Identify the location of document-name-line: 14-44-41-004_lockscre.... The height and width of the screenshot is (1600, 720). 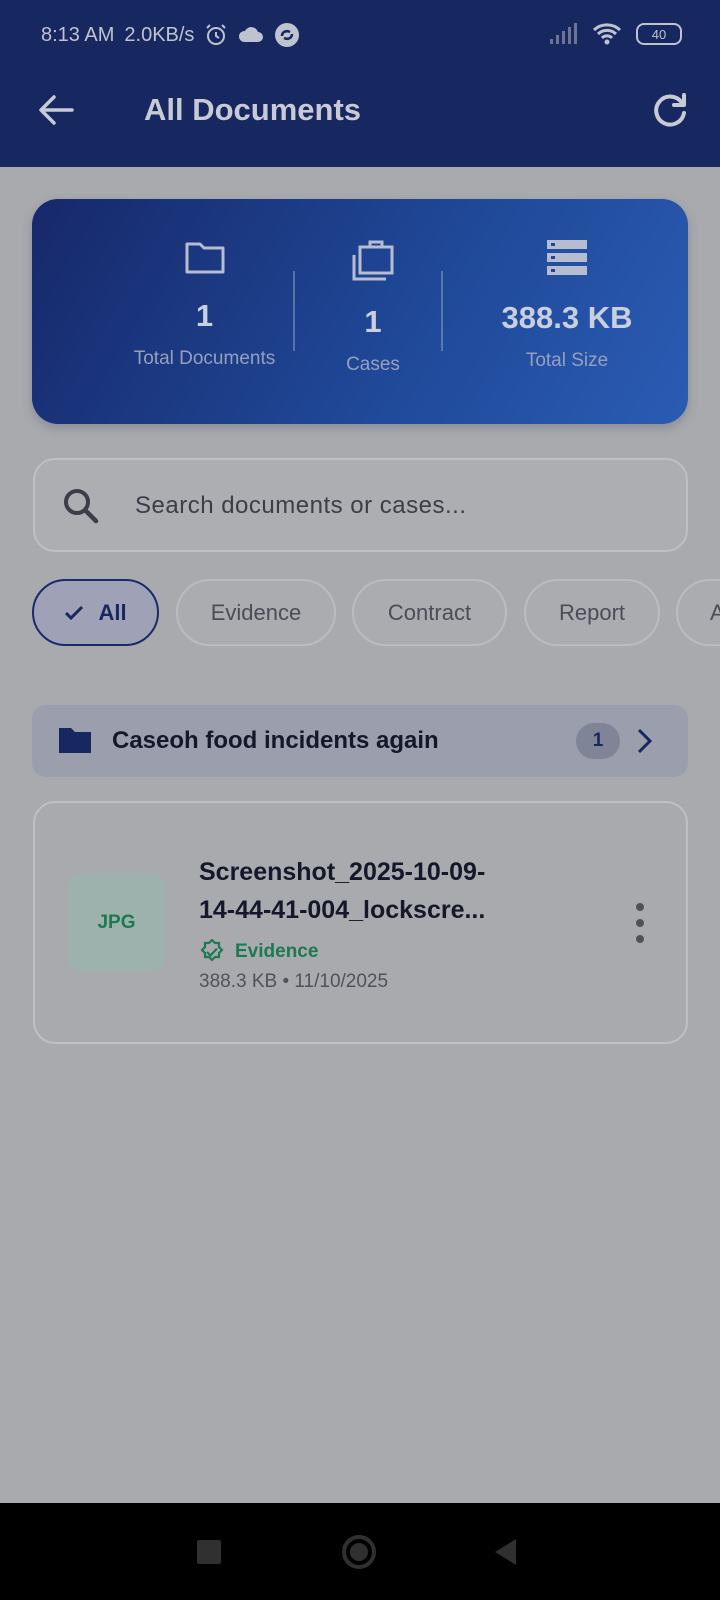
(342, 910).